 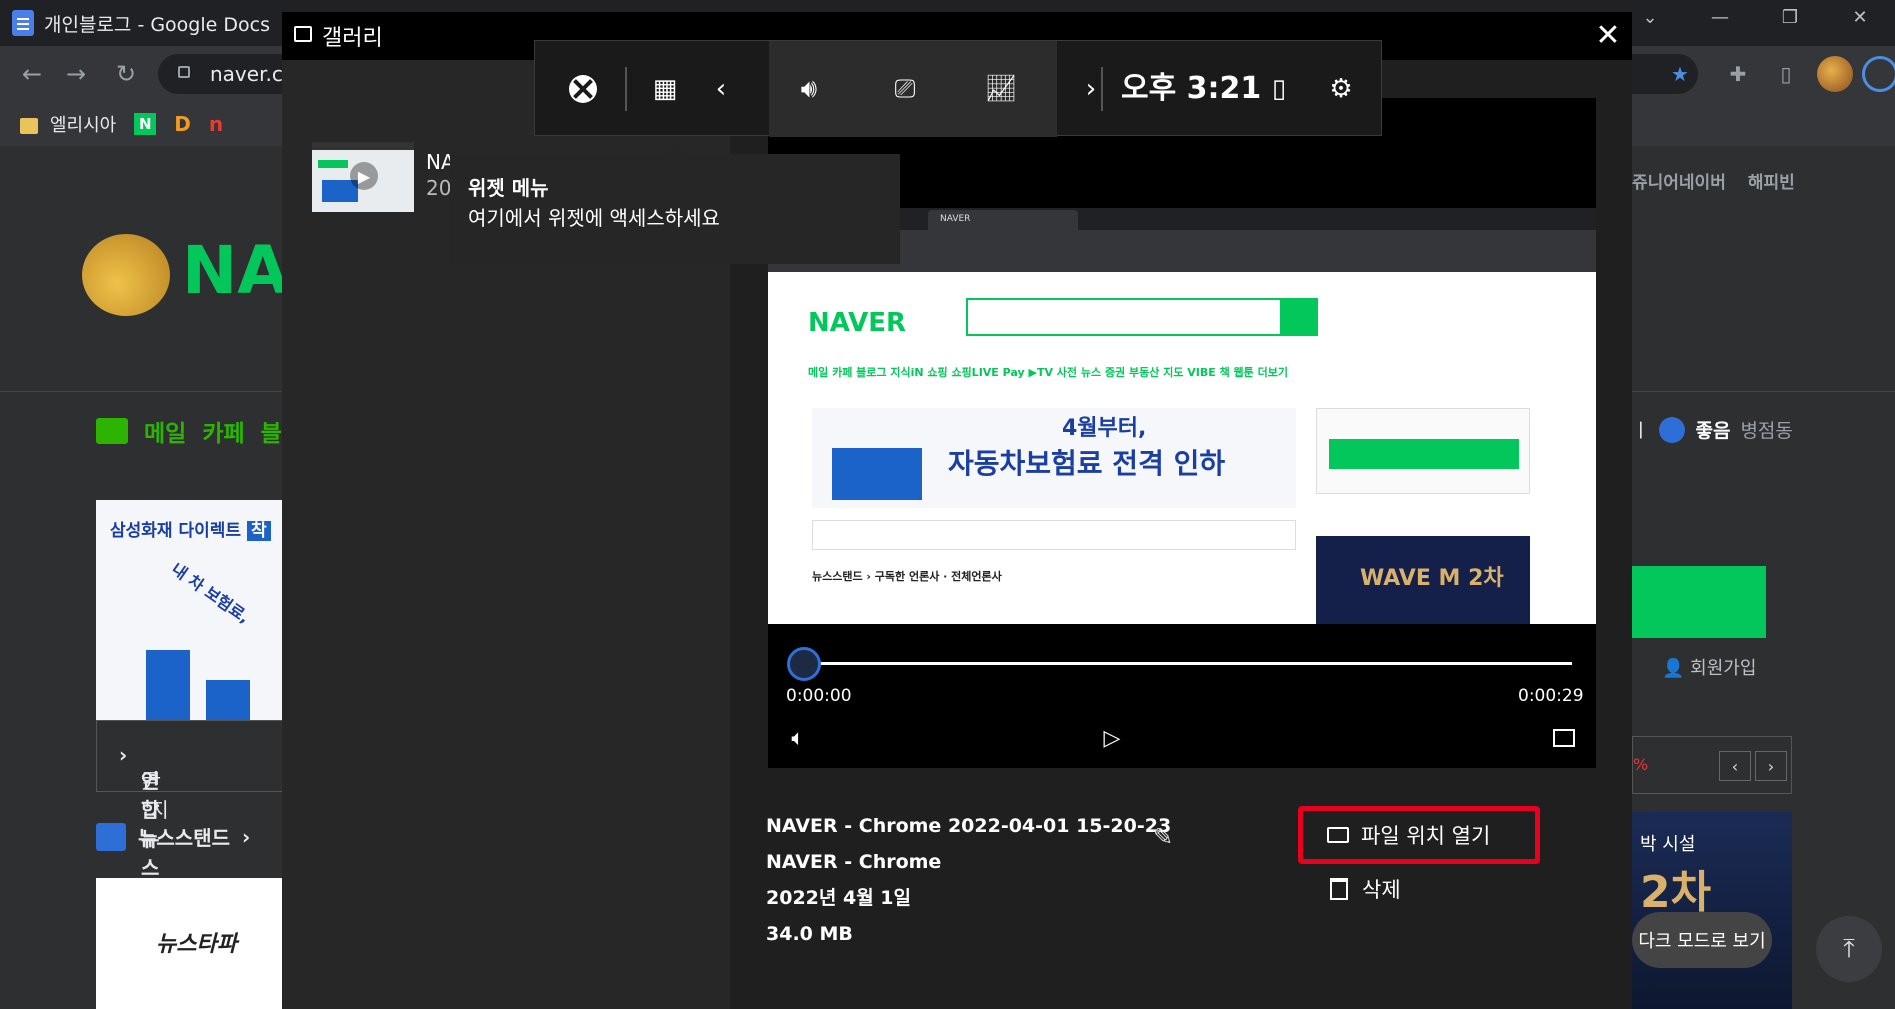 I want to click on extensions-icon: ✚, so click(x=1738, y=74).